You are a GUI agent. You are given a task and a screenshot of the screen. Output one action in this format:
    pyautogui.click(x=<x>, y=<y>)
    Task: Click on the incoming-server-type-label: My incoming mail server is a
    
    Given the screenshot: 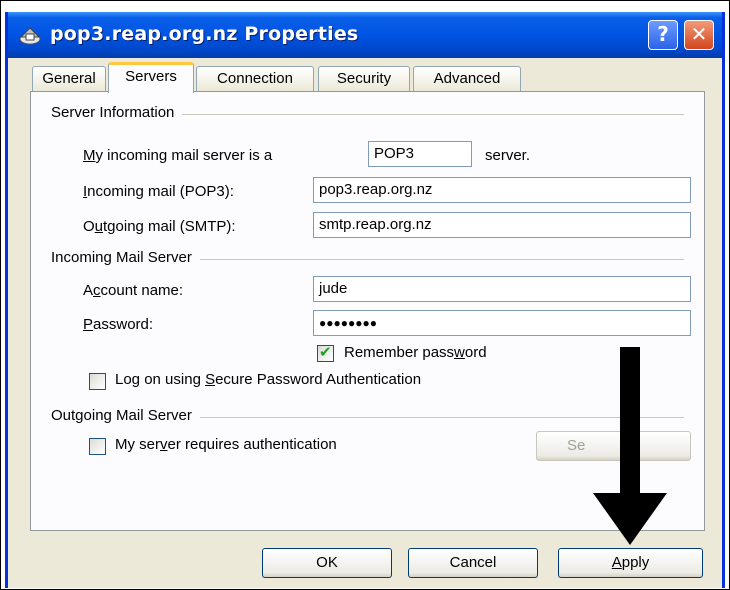 What is the action you would take?
    pyautogui.click(x=178, y=155)
    